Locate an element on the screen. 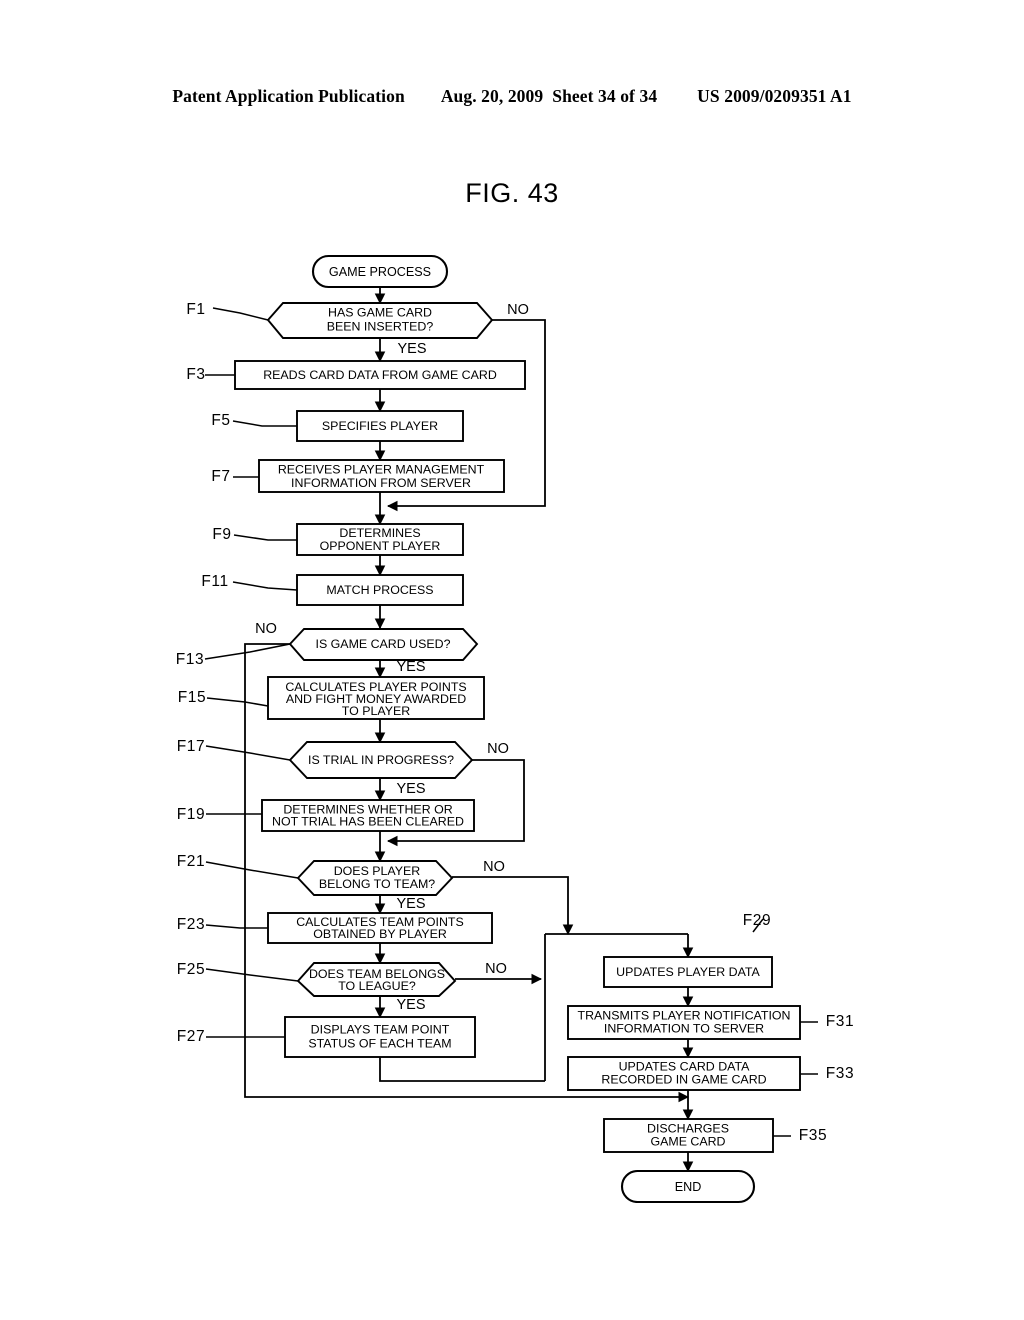 The image size is (1024, 1320). branch-f21-yes: YES is located at coordinates (410, 904).